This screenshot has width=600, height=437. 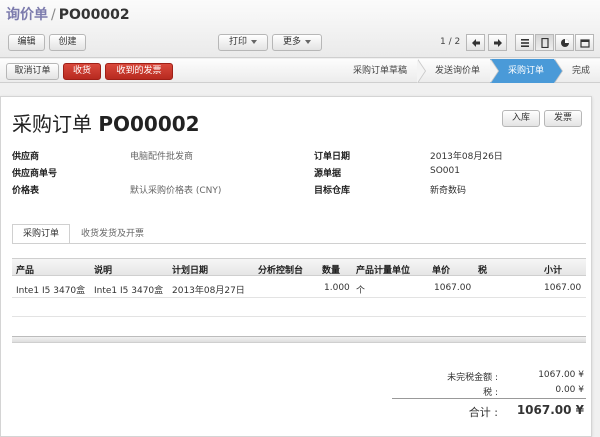 I want to click on page-title: 采购订单 PO00002, so click(x=106, y=122).